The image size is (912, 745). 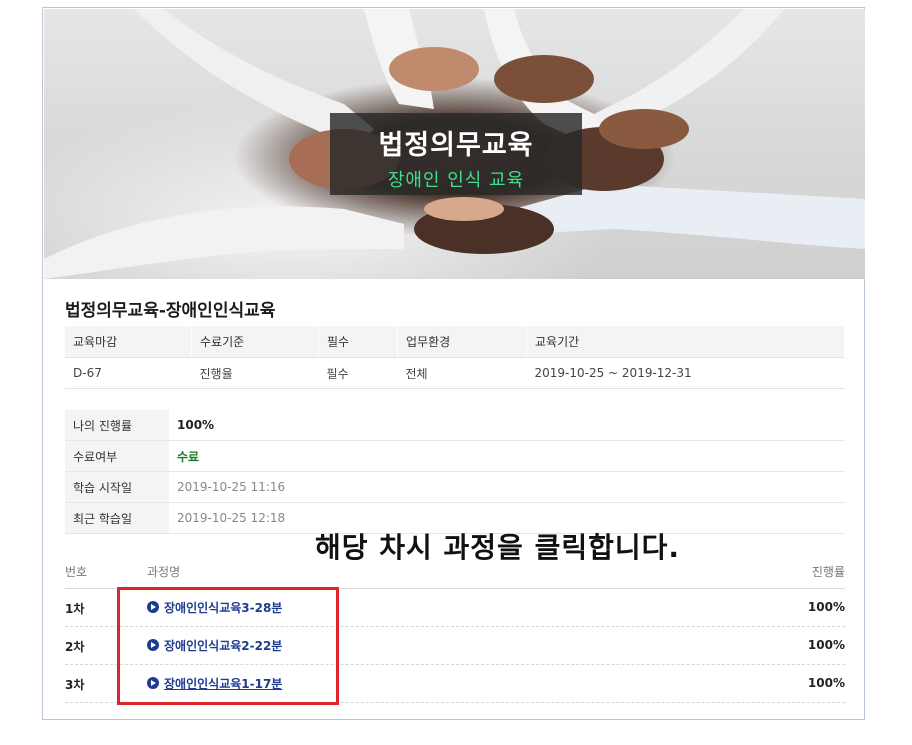 I want to click on header-work-env: 업무환경, so click(x=462, y=342).